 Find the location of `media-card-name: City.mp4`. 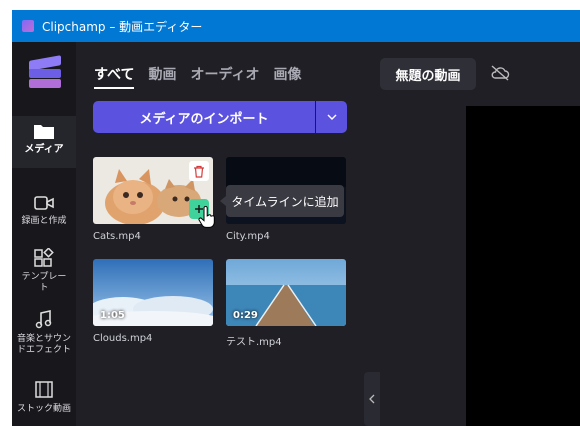

media-card-name: City.mp4 is located at coordinates (248, 236).